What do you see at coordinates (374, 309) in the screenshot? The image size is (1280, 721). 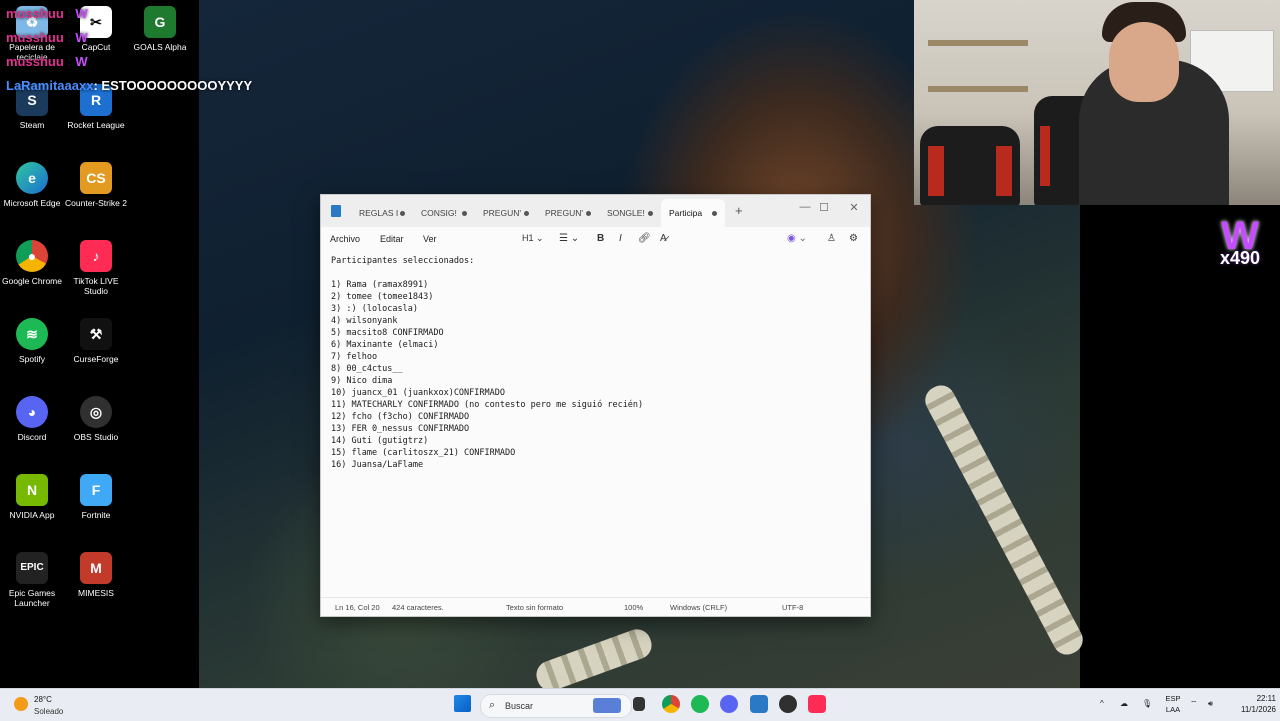 I see `editor-line: 3) :) (lolocasla)` at bounding box center [374, 309].